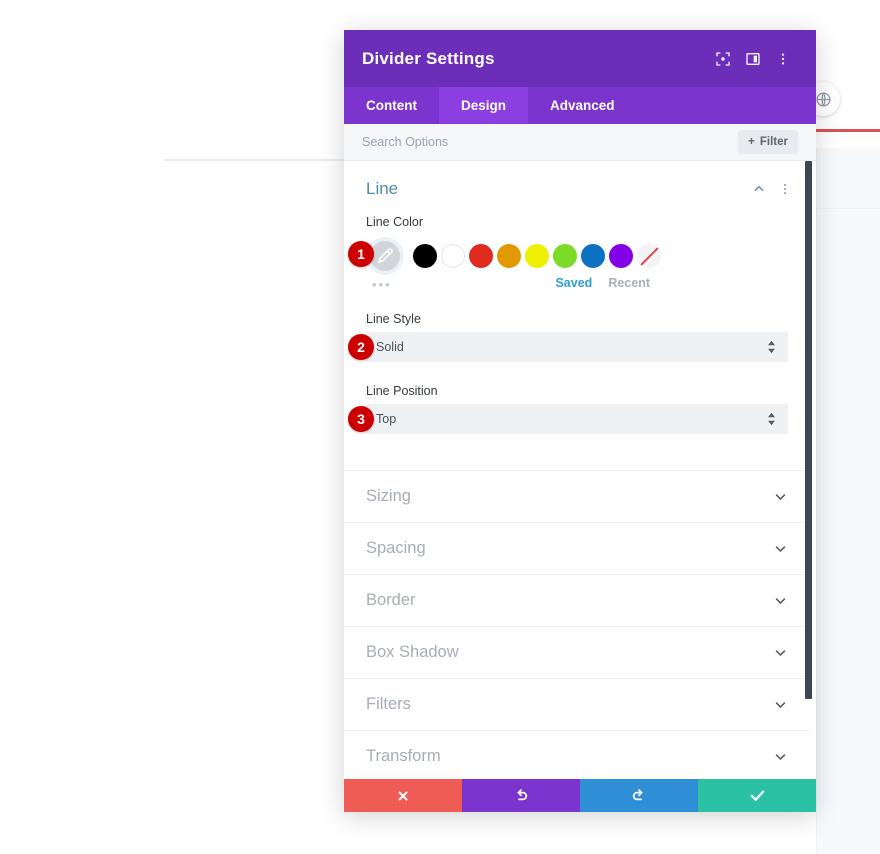  Describe the element at coordinates (391, 105) in the screenshot. I see `tab-content: Content` at that location.